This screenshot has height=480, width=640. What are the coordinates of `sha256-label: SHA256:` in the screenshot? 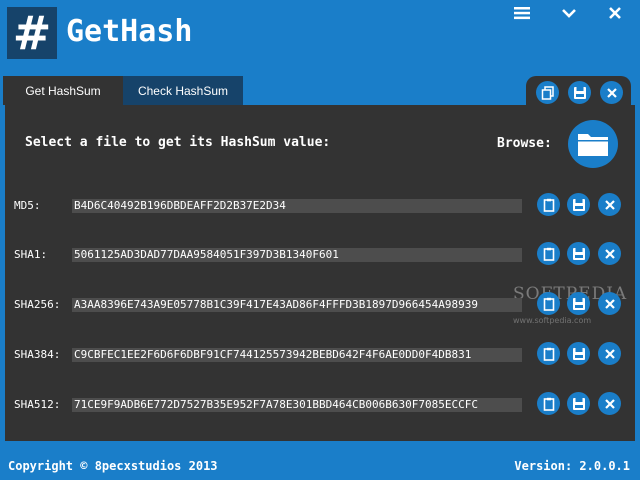 It's located at (37, 304).